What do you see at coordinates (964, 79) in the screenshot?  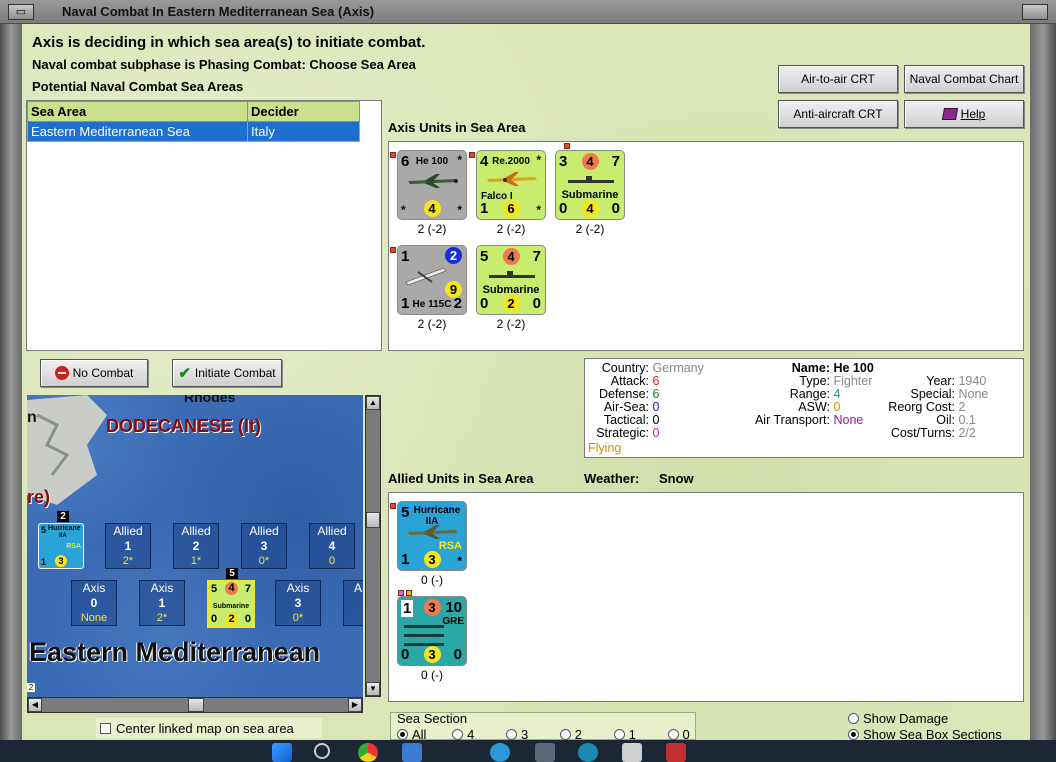 I see `naval-combat-chart-button: Naval Combat Chart` at bounding box center [964, 79].